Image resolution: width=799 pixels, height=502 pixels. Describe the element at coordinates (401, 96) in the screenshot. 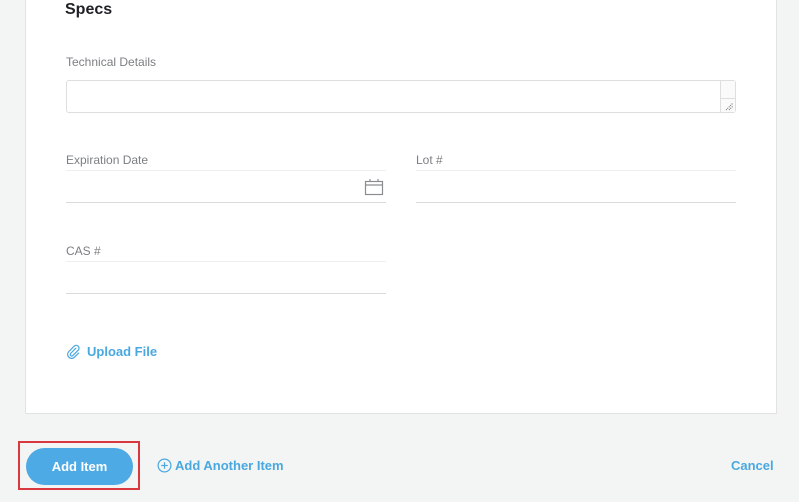

I see `technical-details-textarea` at that location.